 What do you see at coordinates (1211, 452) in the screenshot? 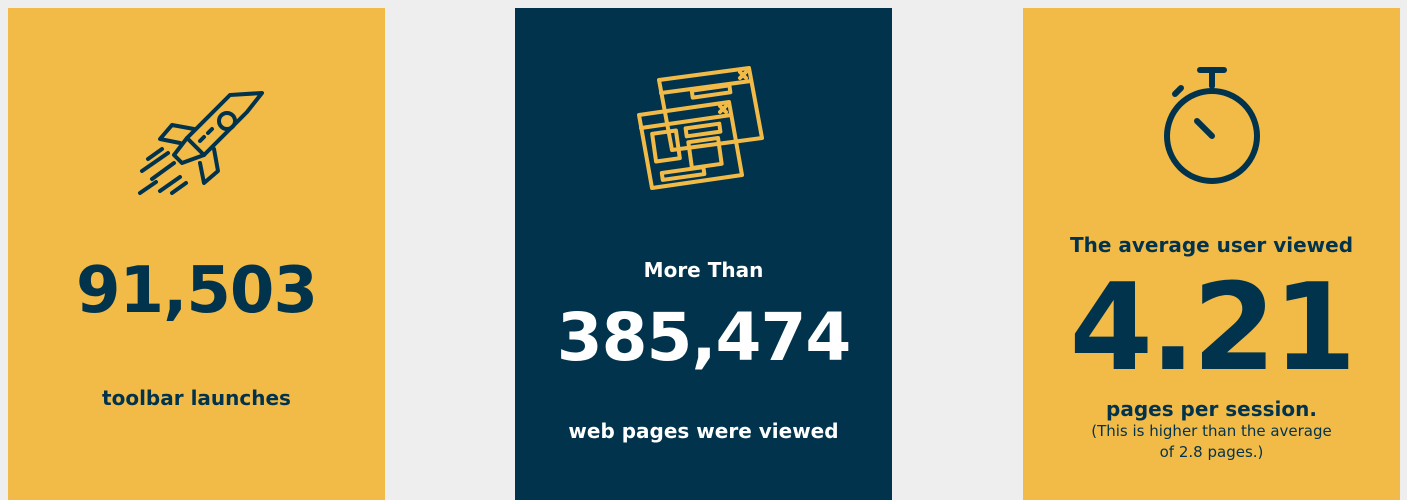
I see `stat-note-line-2: of 2.8 pages.)` at bounding box center [1211, 452].